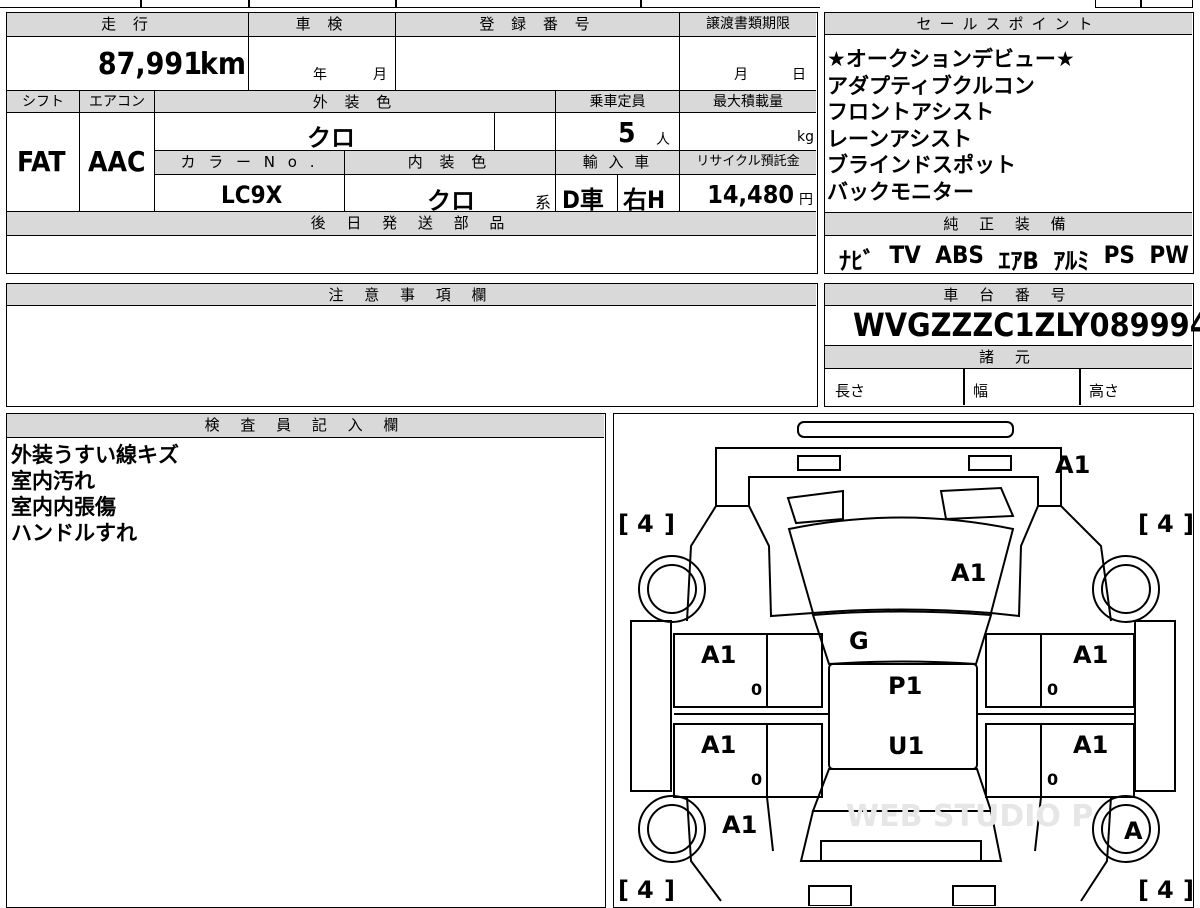 This screenshot has width=1200, height=908. Describe the element at coordinates (748, 25) in the screenshot. I see `transfer-docs-header: 譲渡書類期限` at that location.